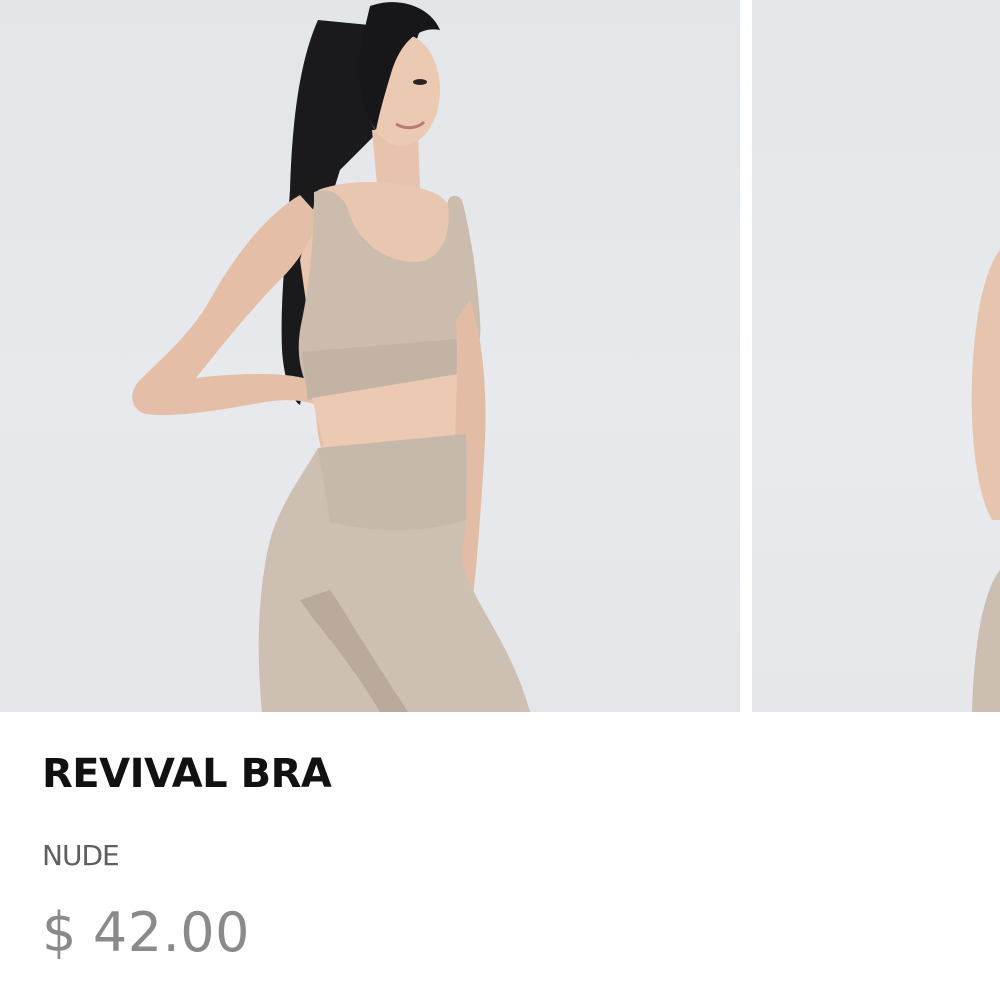 The height and width of the screenshot is (1000, 1000). I want to click on product-color-label: NUDE, so click(81, 855).